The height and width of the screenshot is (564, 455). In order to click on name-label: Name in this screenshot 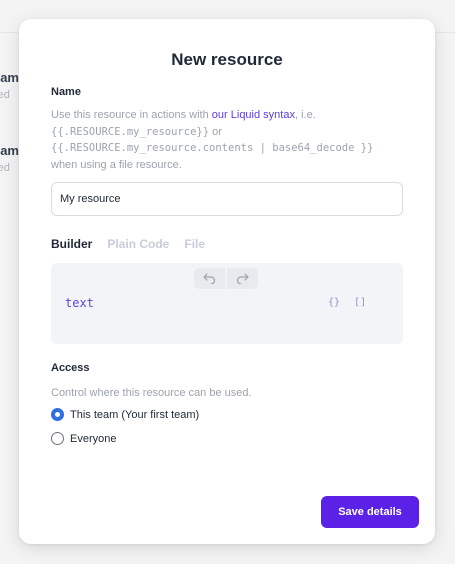, I will do `click(66, 92)`.